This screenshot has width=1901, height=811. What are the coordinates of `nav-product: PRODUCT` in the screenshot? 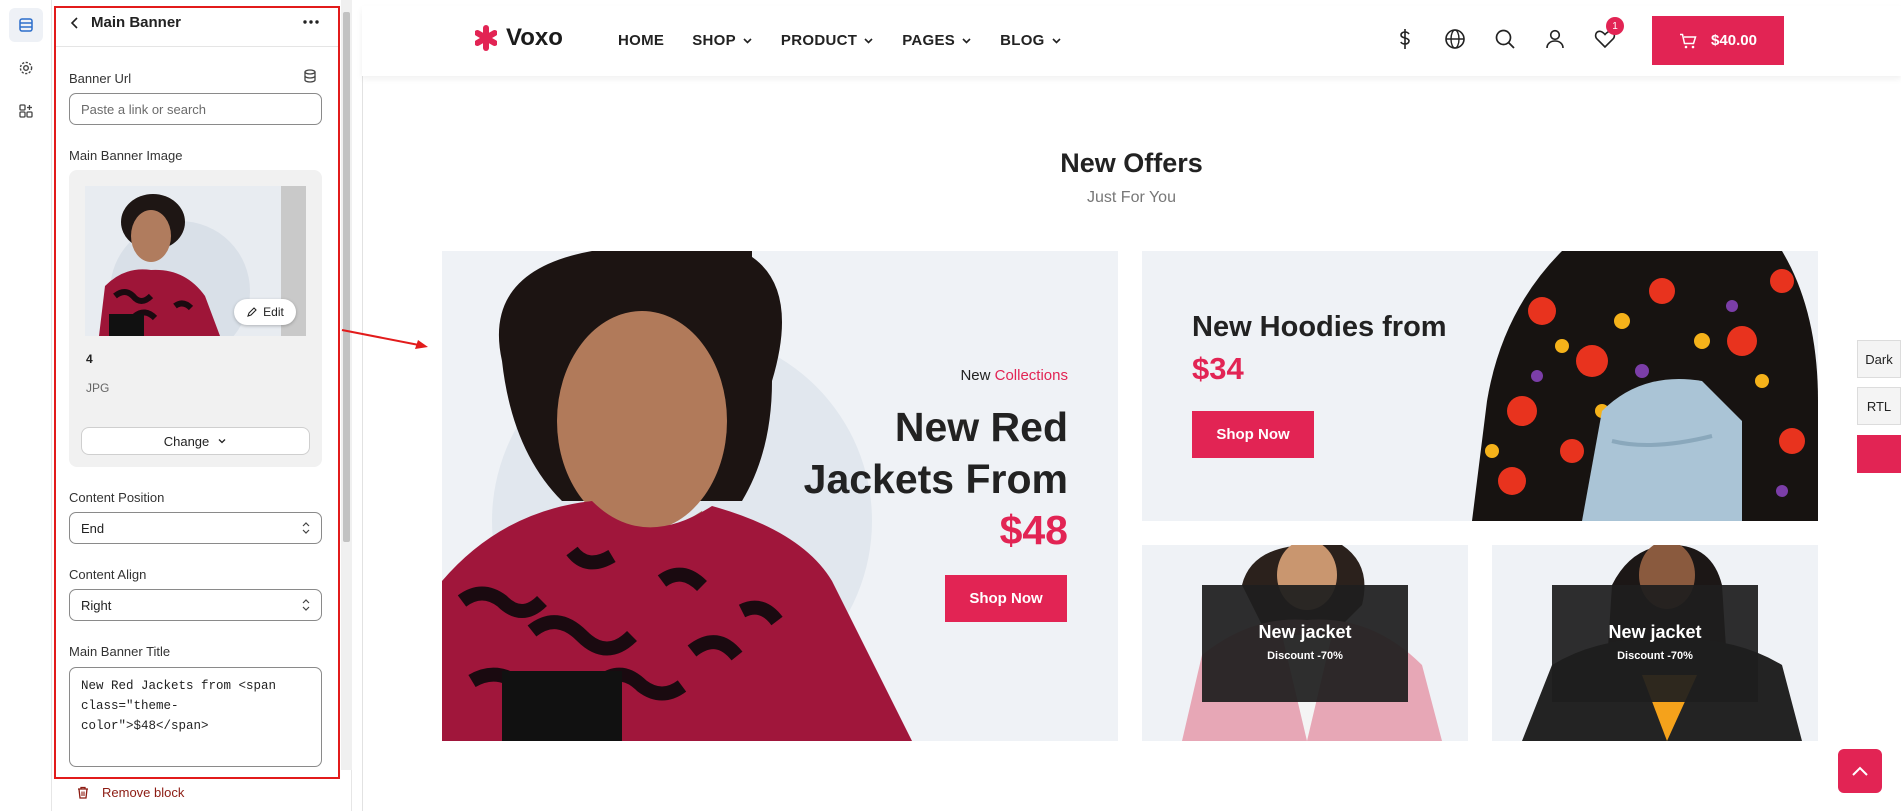 It's located at (827, 40).